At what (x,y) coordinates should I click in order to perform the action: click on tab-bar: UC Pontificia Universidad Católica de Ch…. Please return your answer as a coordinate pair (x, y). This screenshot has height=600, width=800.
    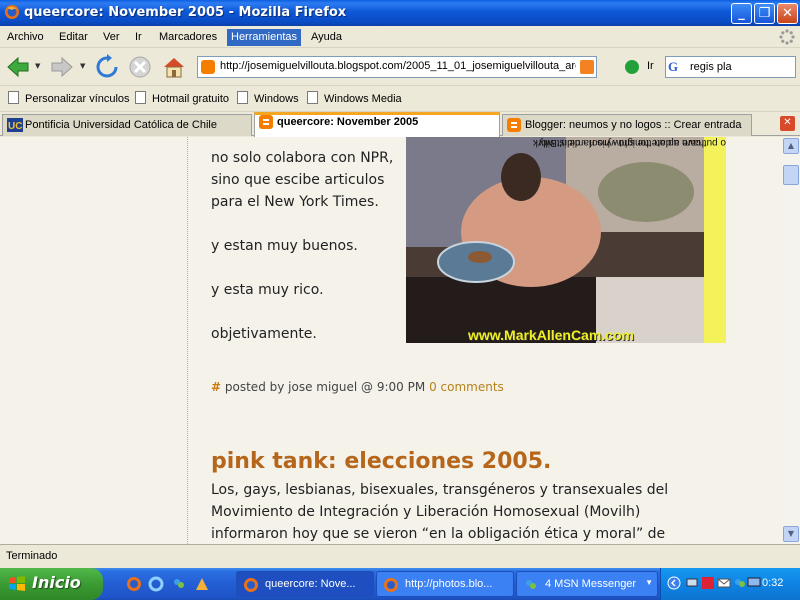
    Looking at the image, I should click on (400, 124).